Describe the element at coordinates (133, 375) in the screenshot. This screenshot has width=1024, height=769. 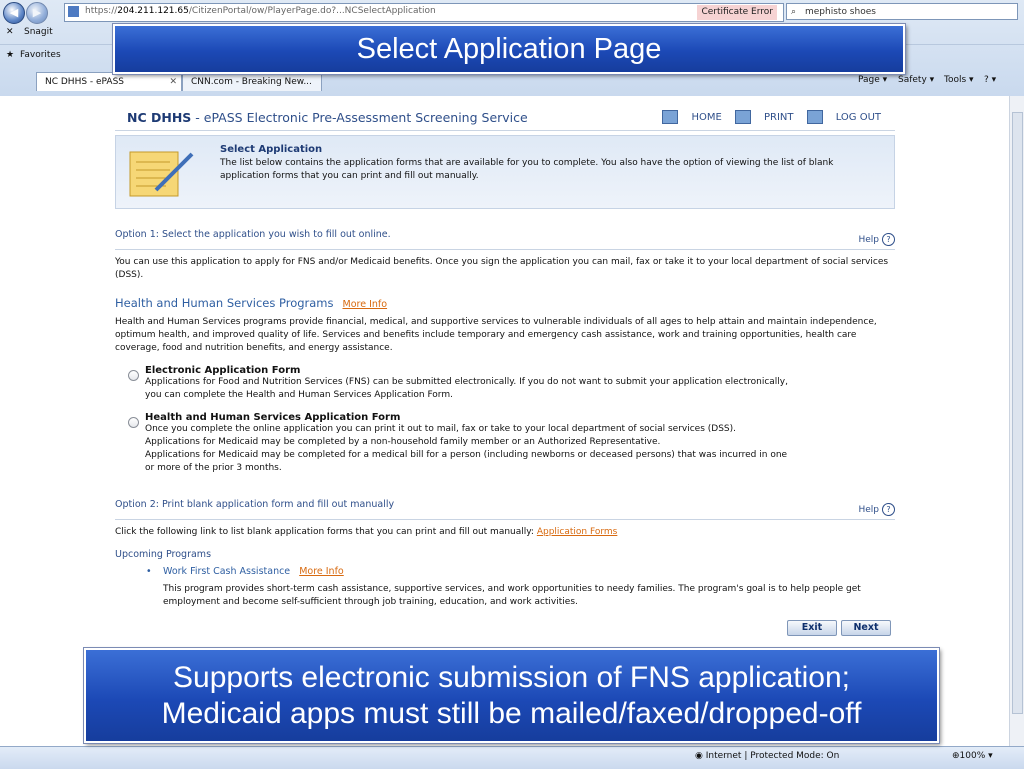
I see `electronic-form-radio` at that location.